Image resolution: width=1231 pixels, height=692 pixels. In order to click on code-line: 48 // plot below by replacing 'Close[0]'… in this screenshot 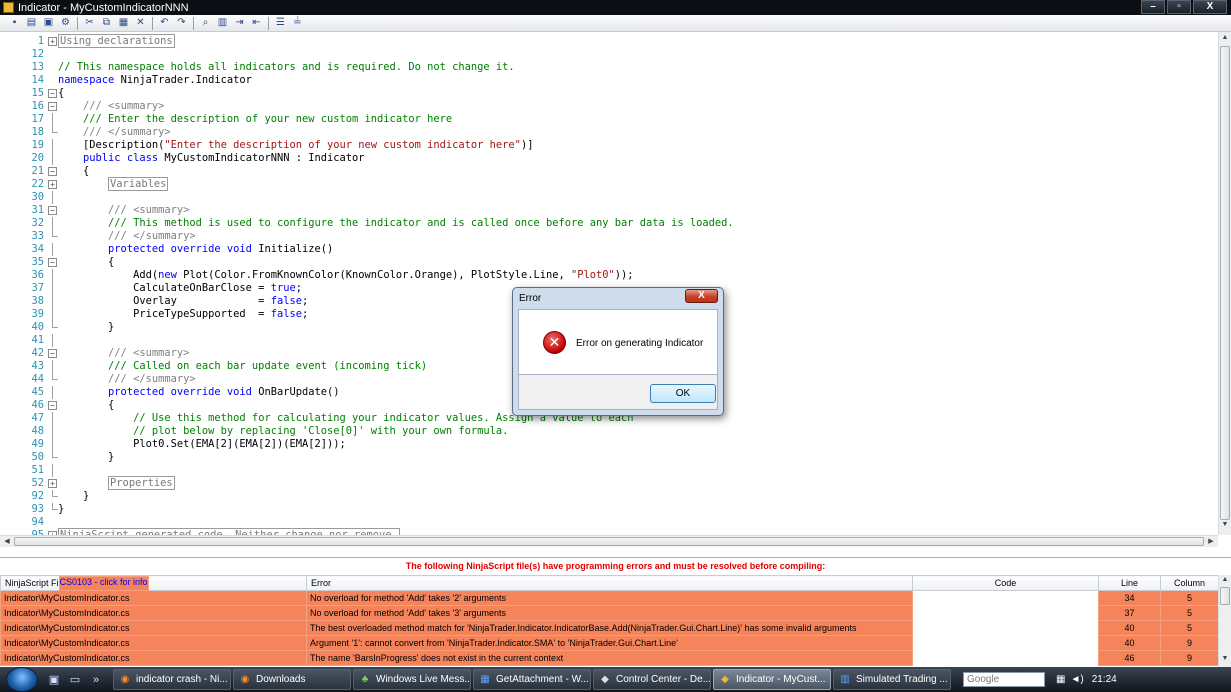, I will do `click(609, 431)`.